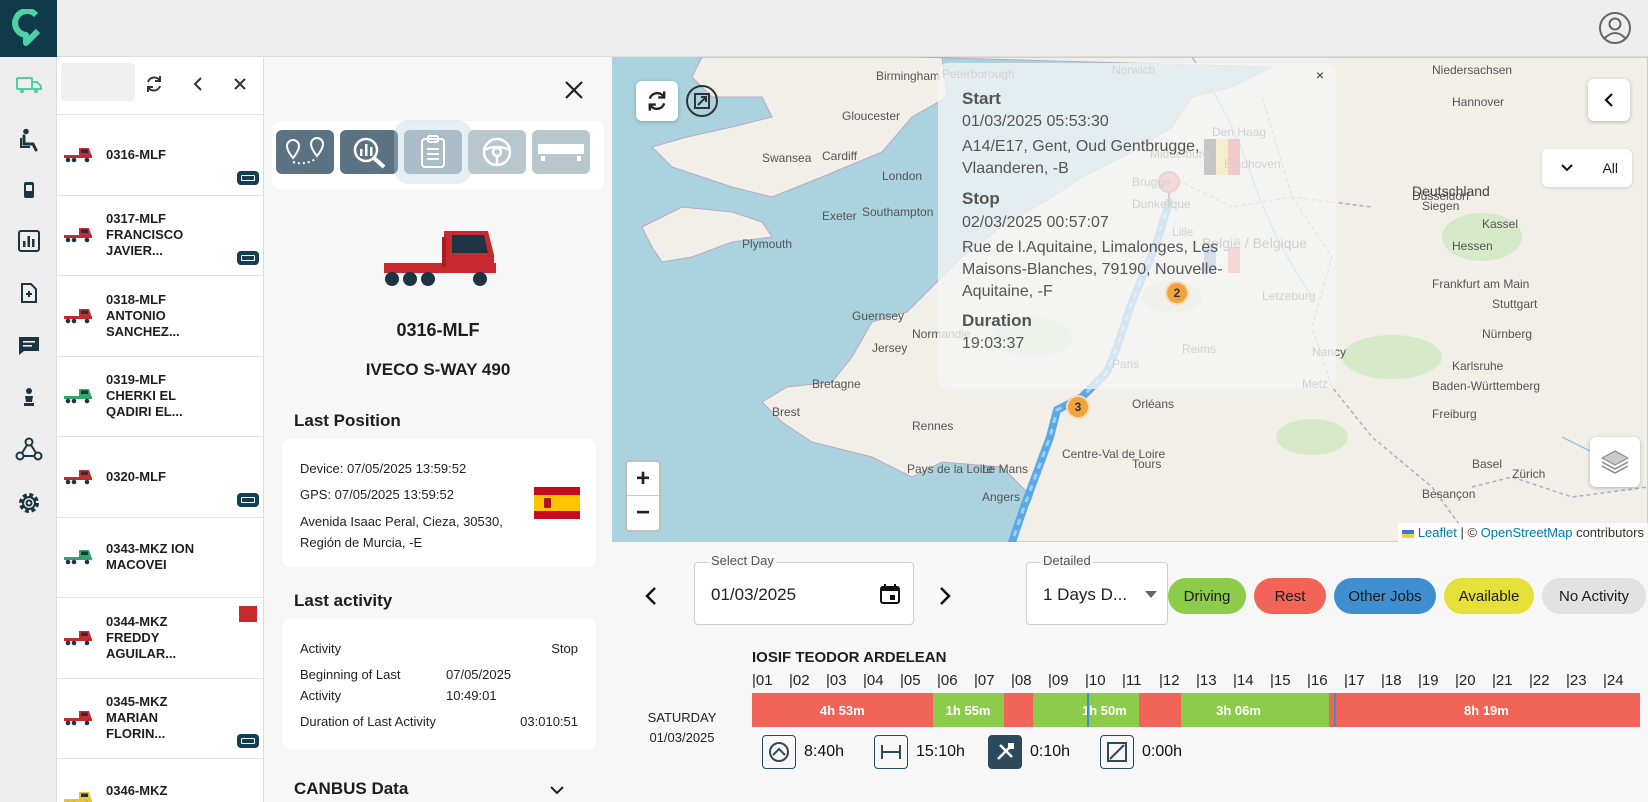  What do you see at coordinates (28, 449) in the screenshot?
I see `nav-network` at bounding box center [28, 449].